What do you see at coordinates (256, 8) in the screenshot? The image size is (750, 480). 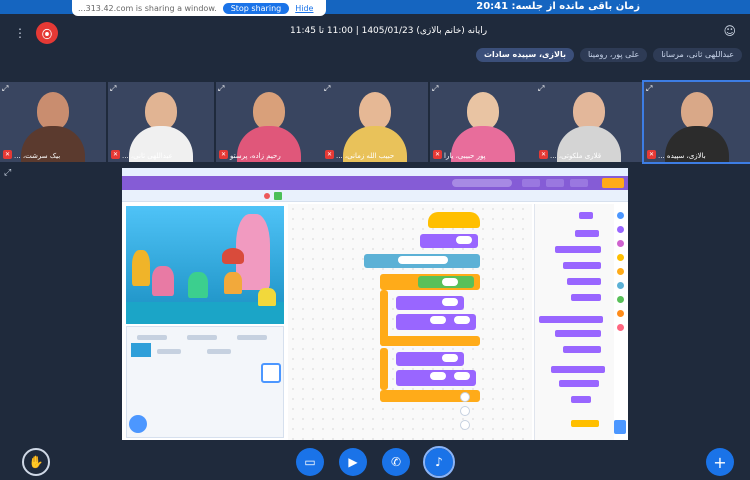 I see `stop-sharing-button: Stop sharing` at bounding box center [256, 8].